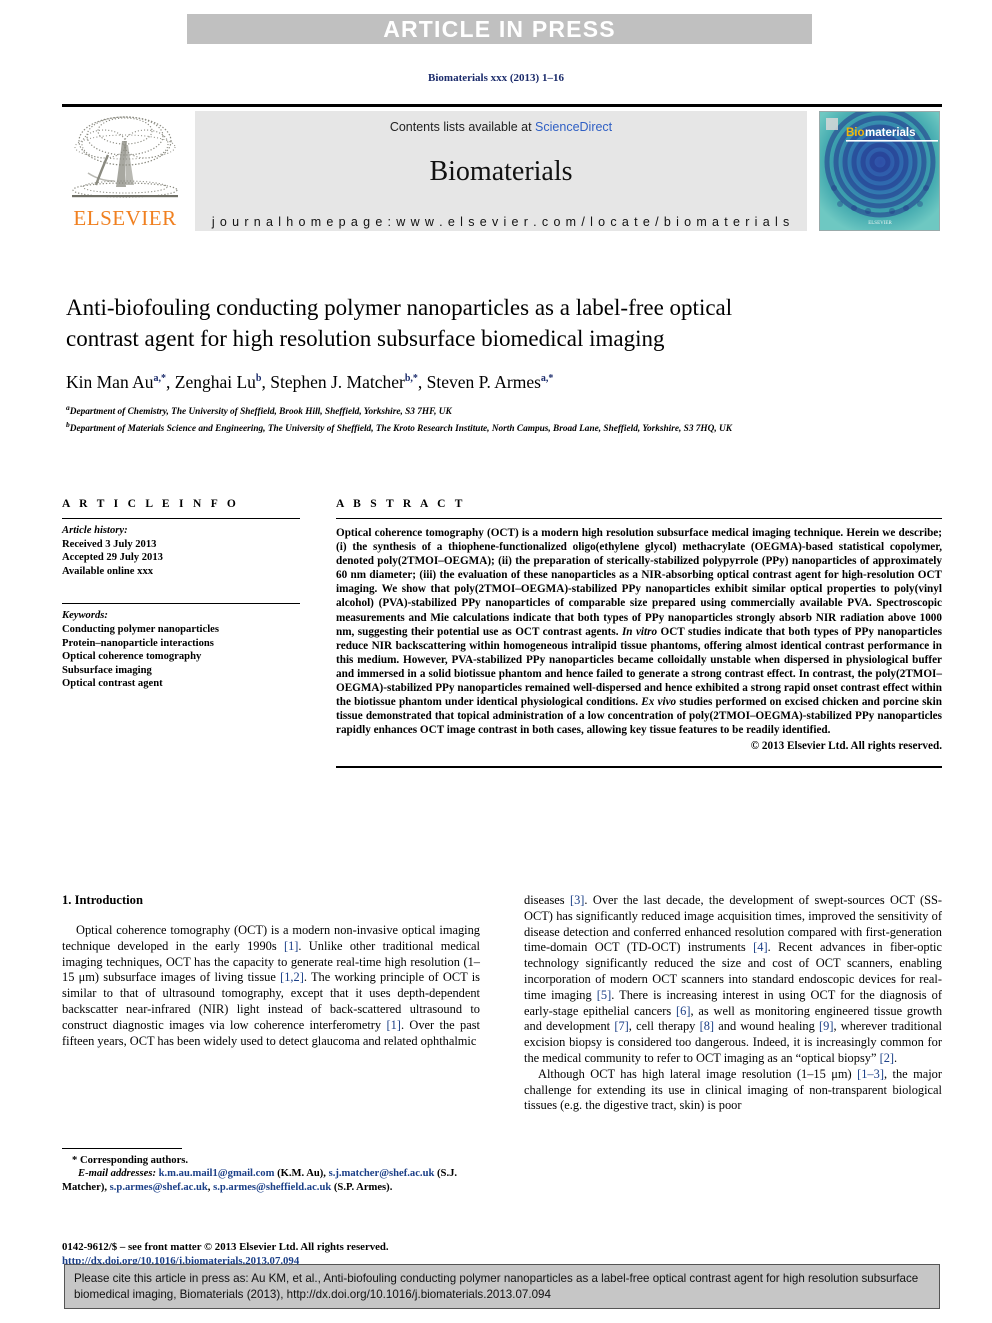 This screenshot has height=1323, width=992. What do you see at coordinates (132, 657) in the screenshot?
I see `keyword-item: Optical coherence tomography` at bounding box center [132, 657].